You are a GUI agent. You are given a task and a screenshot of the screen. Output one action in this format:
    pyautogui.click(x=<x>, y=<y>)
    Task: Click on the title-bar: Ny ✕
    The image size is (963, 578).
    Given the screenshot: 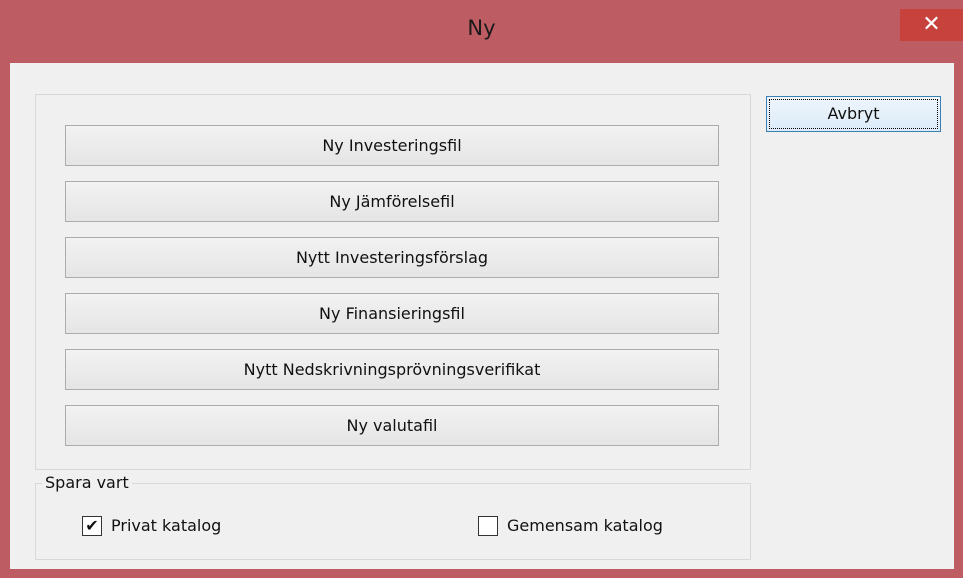 What is the action you would take?
    pyautogui.click(x=481, y=31)
    